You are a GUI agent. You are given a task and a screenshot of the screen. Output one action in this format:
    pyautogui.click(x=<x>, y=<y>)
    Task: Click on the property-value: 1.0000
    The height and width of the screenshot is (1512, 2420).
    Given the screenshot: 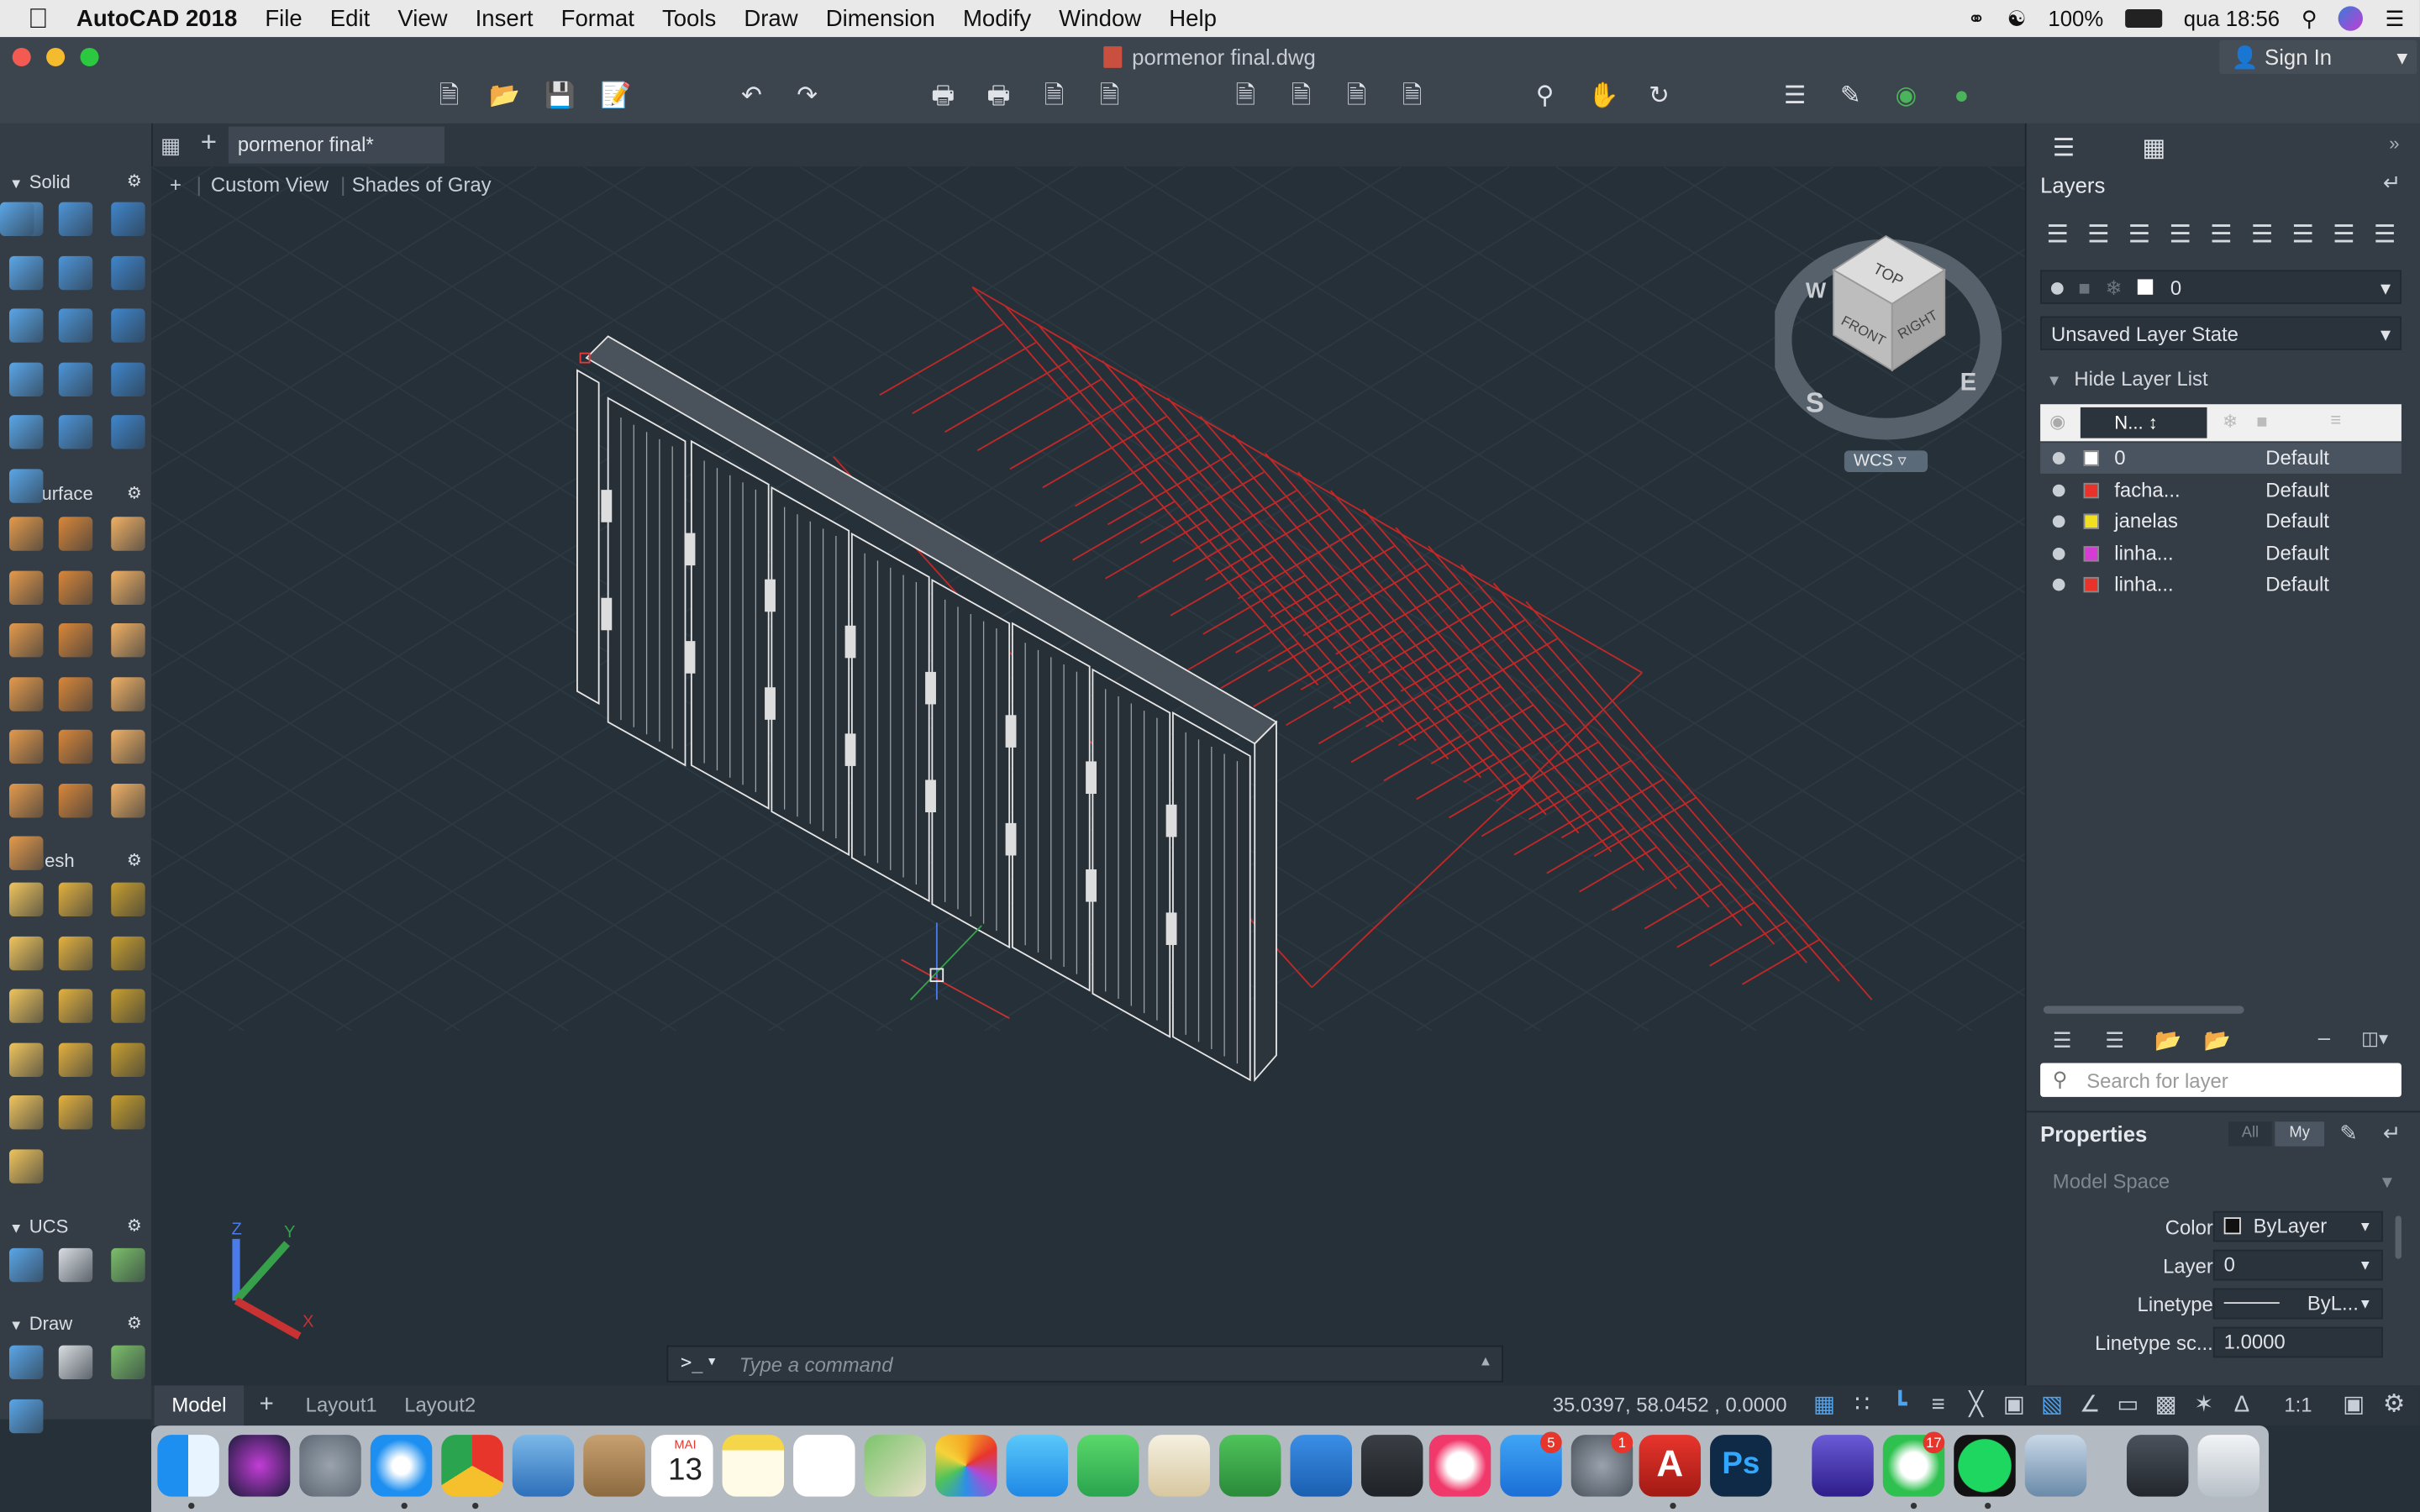 What is the action you would take?
    pyautogui.click(x=2297, y=1342)
    